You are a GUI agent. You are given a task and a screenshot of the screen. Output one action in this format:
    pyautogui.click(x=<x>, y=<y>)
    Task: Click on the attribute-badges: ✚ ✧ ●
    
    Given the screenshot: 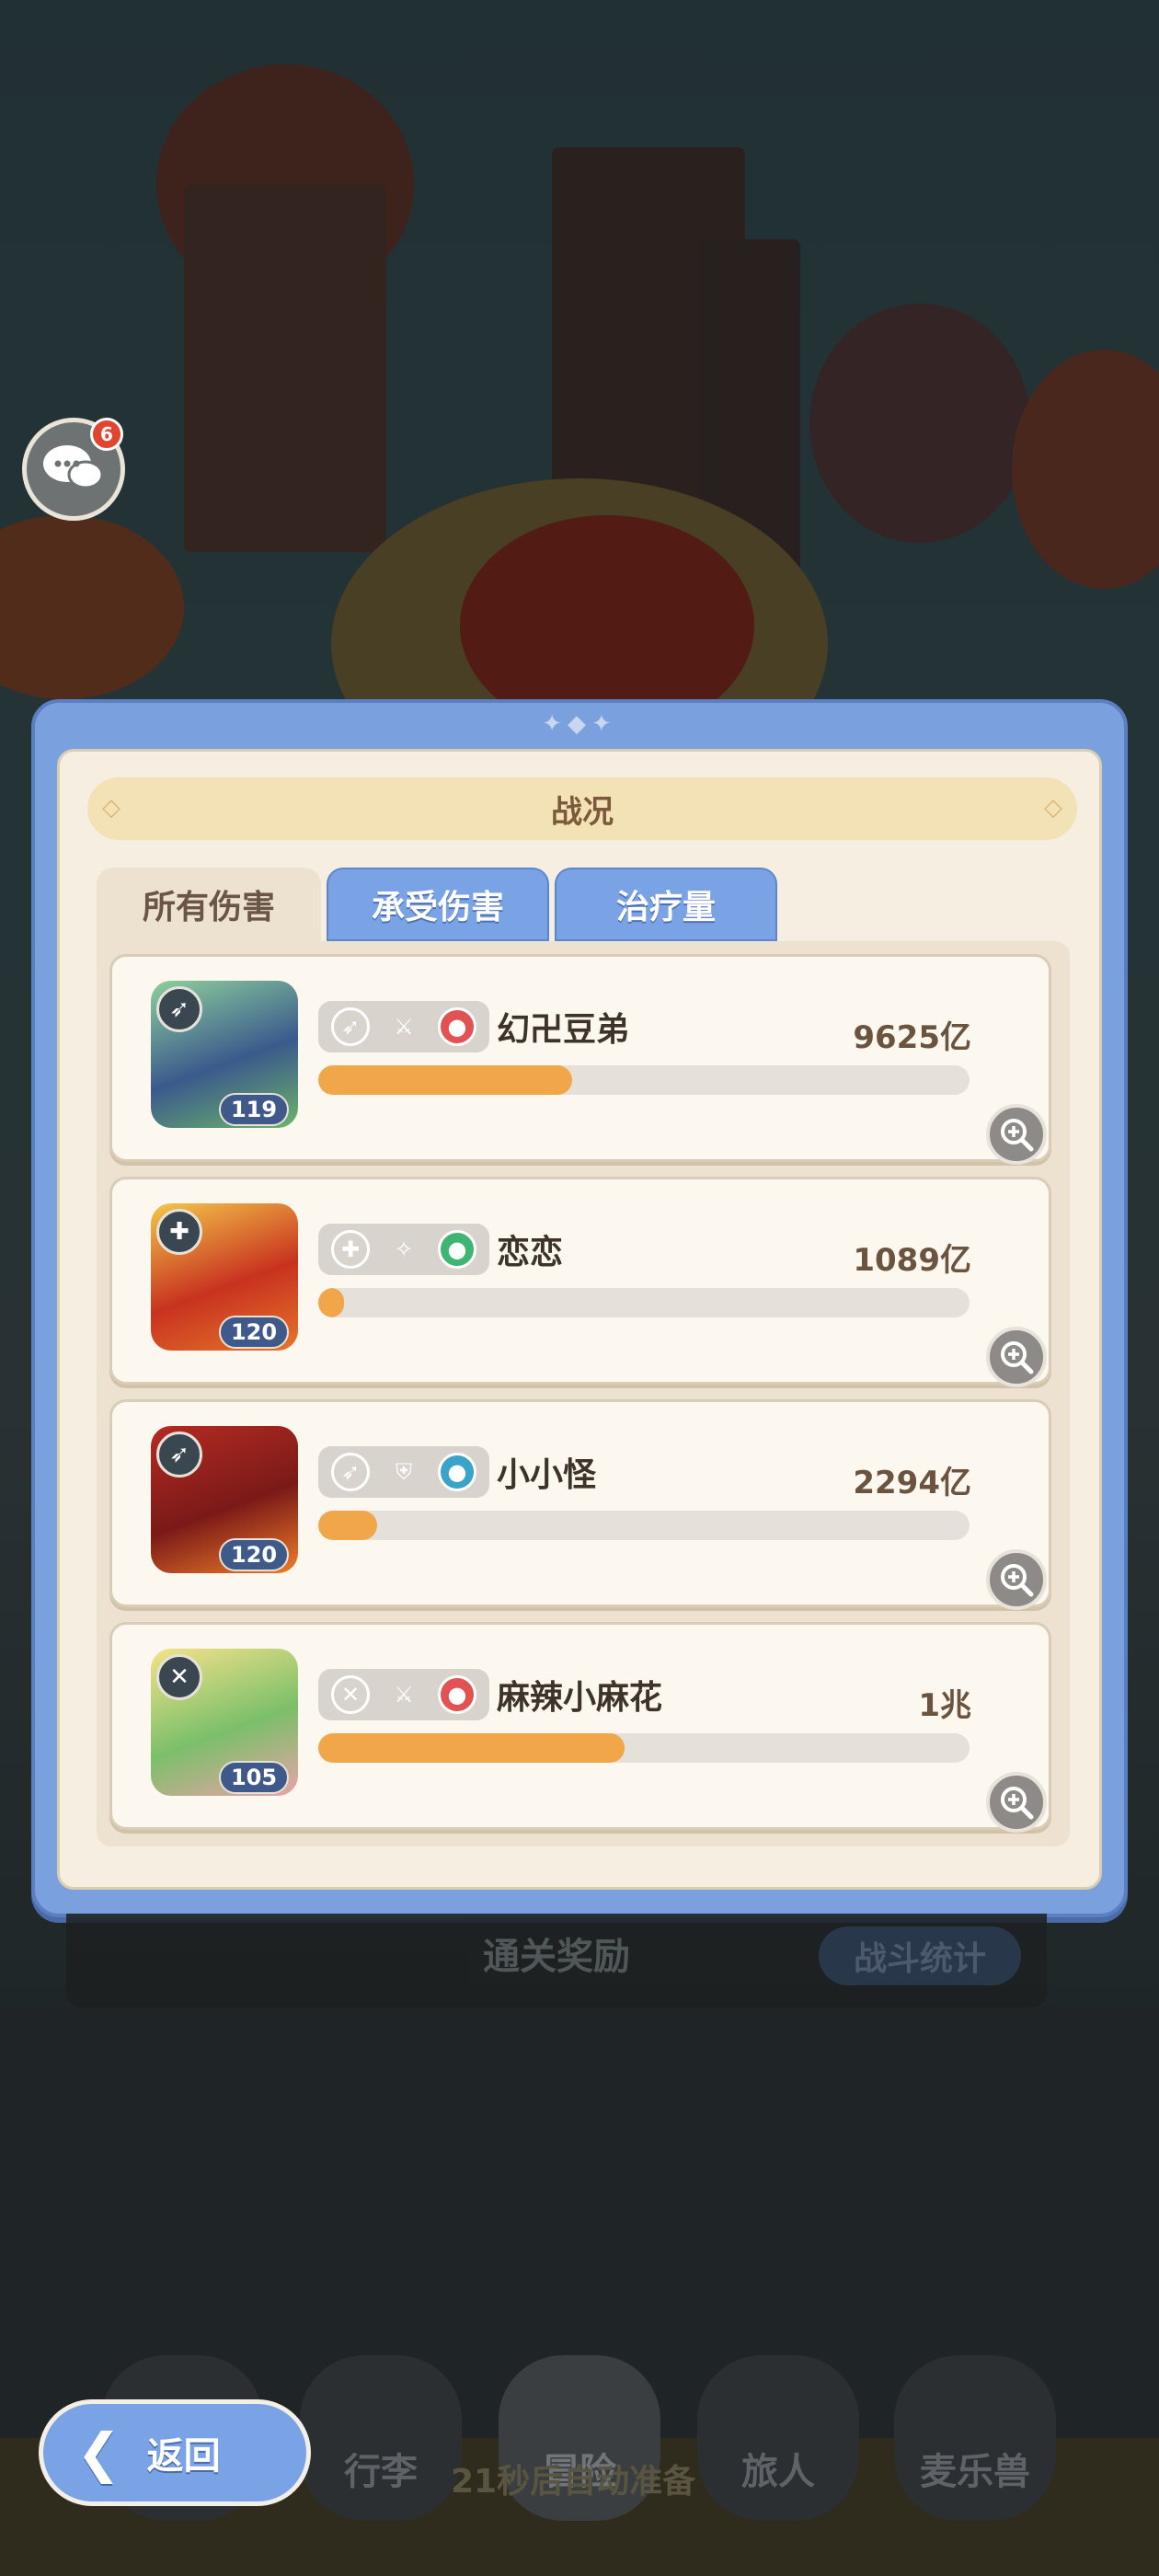 What is the action you would take?
    pyautogui.click(x=403, y=1249)
    